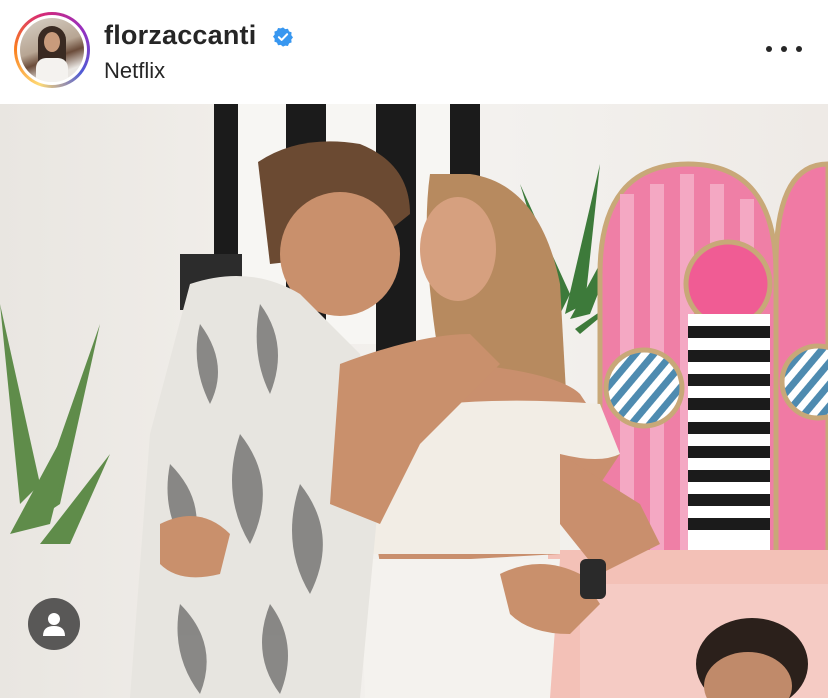 The width and height of the screenshot is (828, 698). Describe the element at coordinates (134, 71) in the screenshot. I see `location-link: Netflix` at that location.